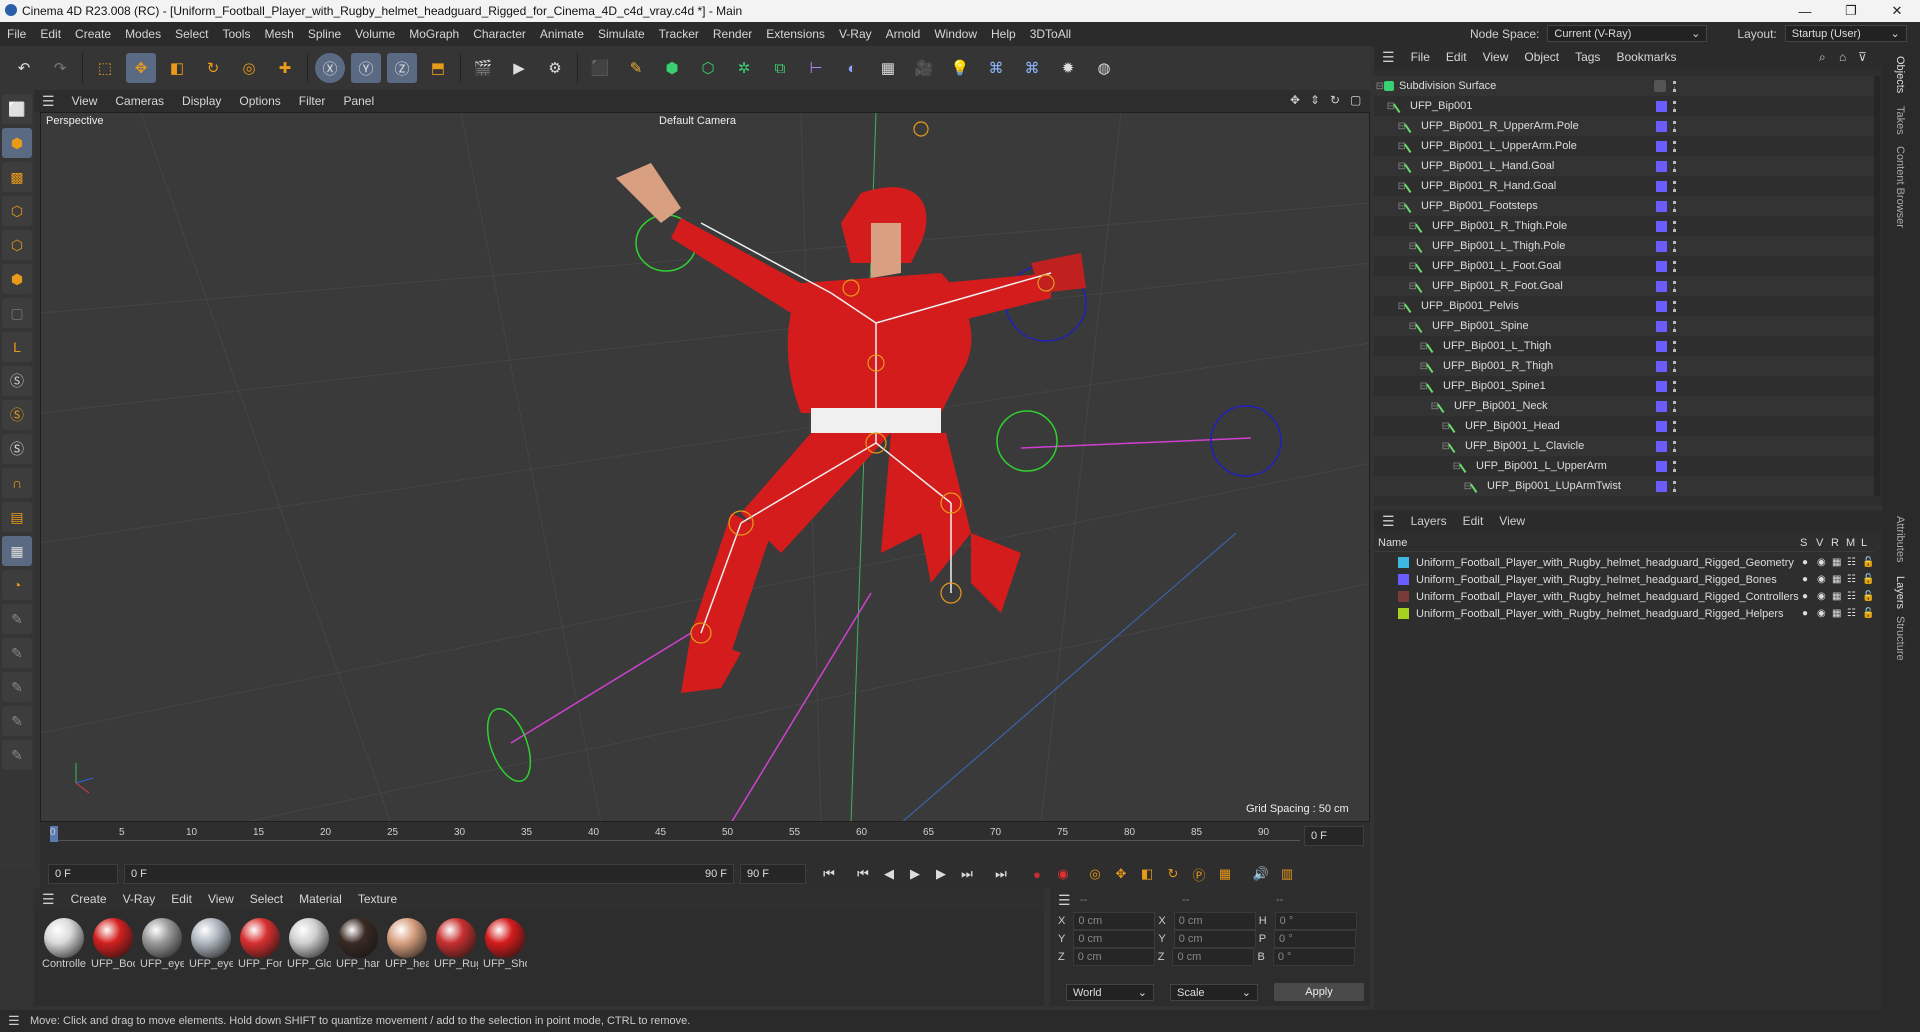 This screenshot has height=1032, width=1920. I want to click on material-menu-vray: V-Ray, so click(139, 899).